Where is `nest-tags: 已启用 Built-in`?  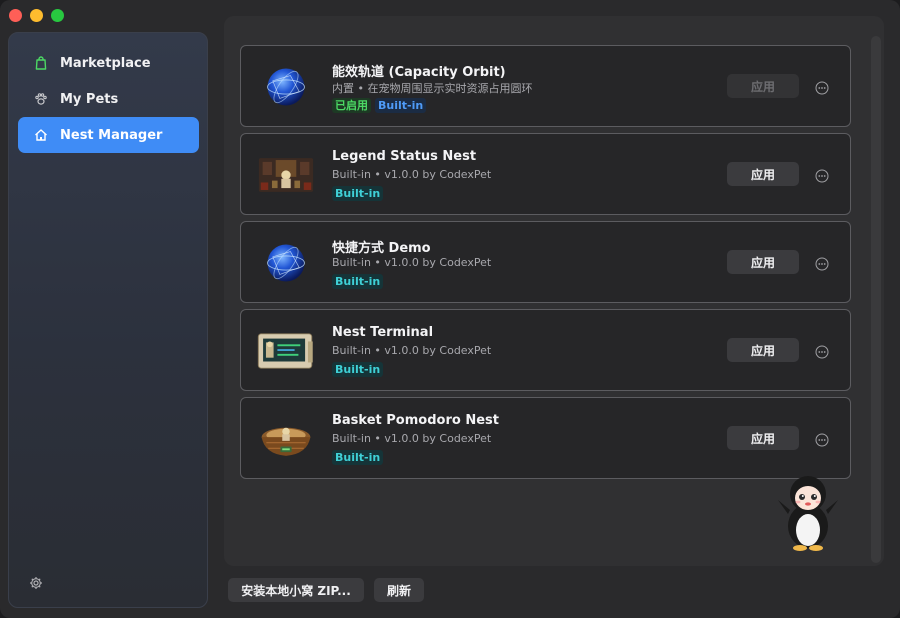 nest-tags: 已启用 Built-in is located at coordinates (379, 105).